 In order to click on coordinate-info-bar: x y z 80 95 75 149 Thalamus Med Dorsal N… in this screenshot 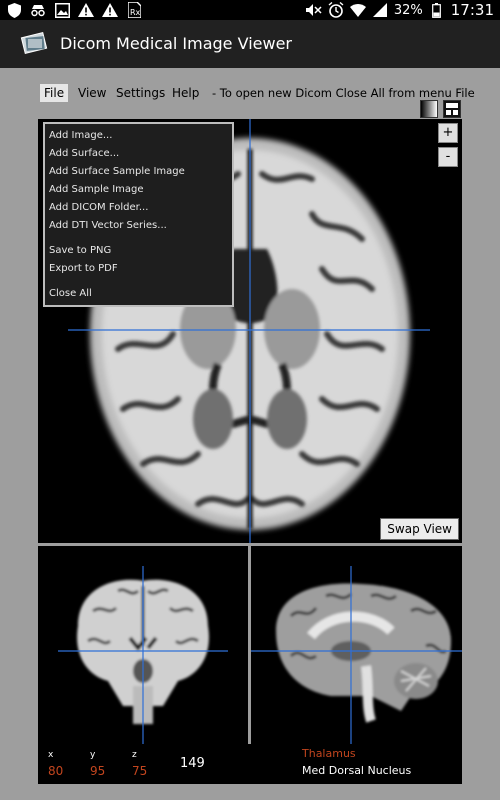, I will do `click(250, 764)`.